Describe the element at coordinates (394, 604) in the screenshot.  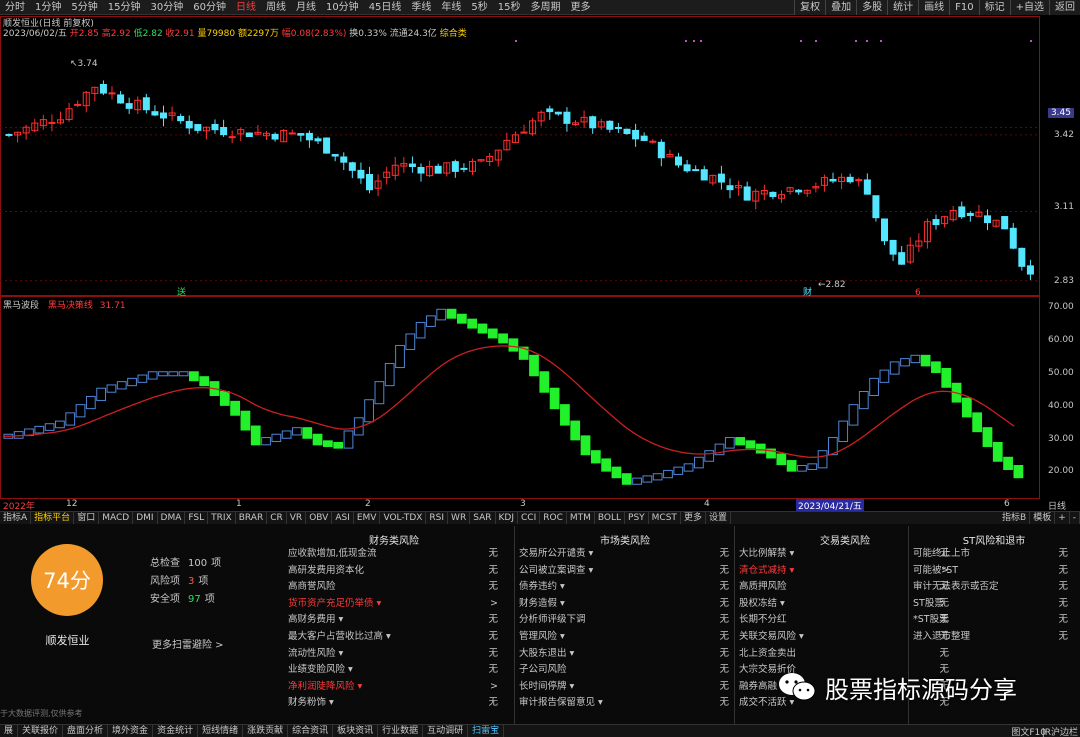
I see `risk-item: 货币资产充足仍举债 ▾ >` at that location.